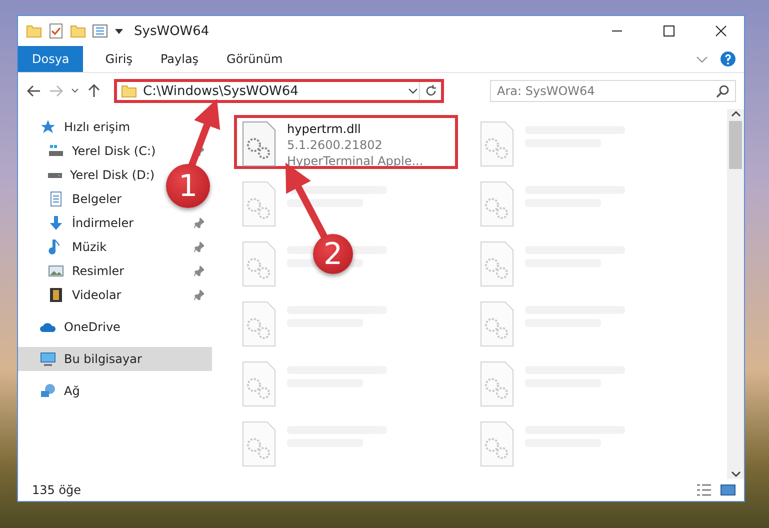 The width and height of the screenshot is (769, 528). Describe the element at coordinates (62, 391) in the screenshot. I see `sidebar-item: Ağ` at that location.